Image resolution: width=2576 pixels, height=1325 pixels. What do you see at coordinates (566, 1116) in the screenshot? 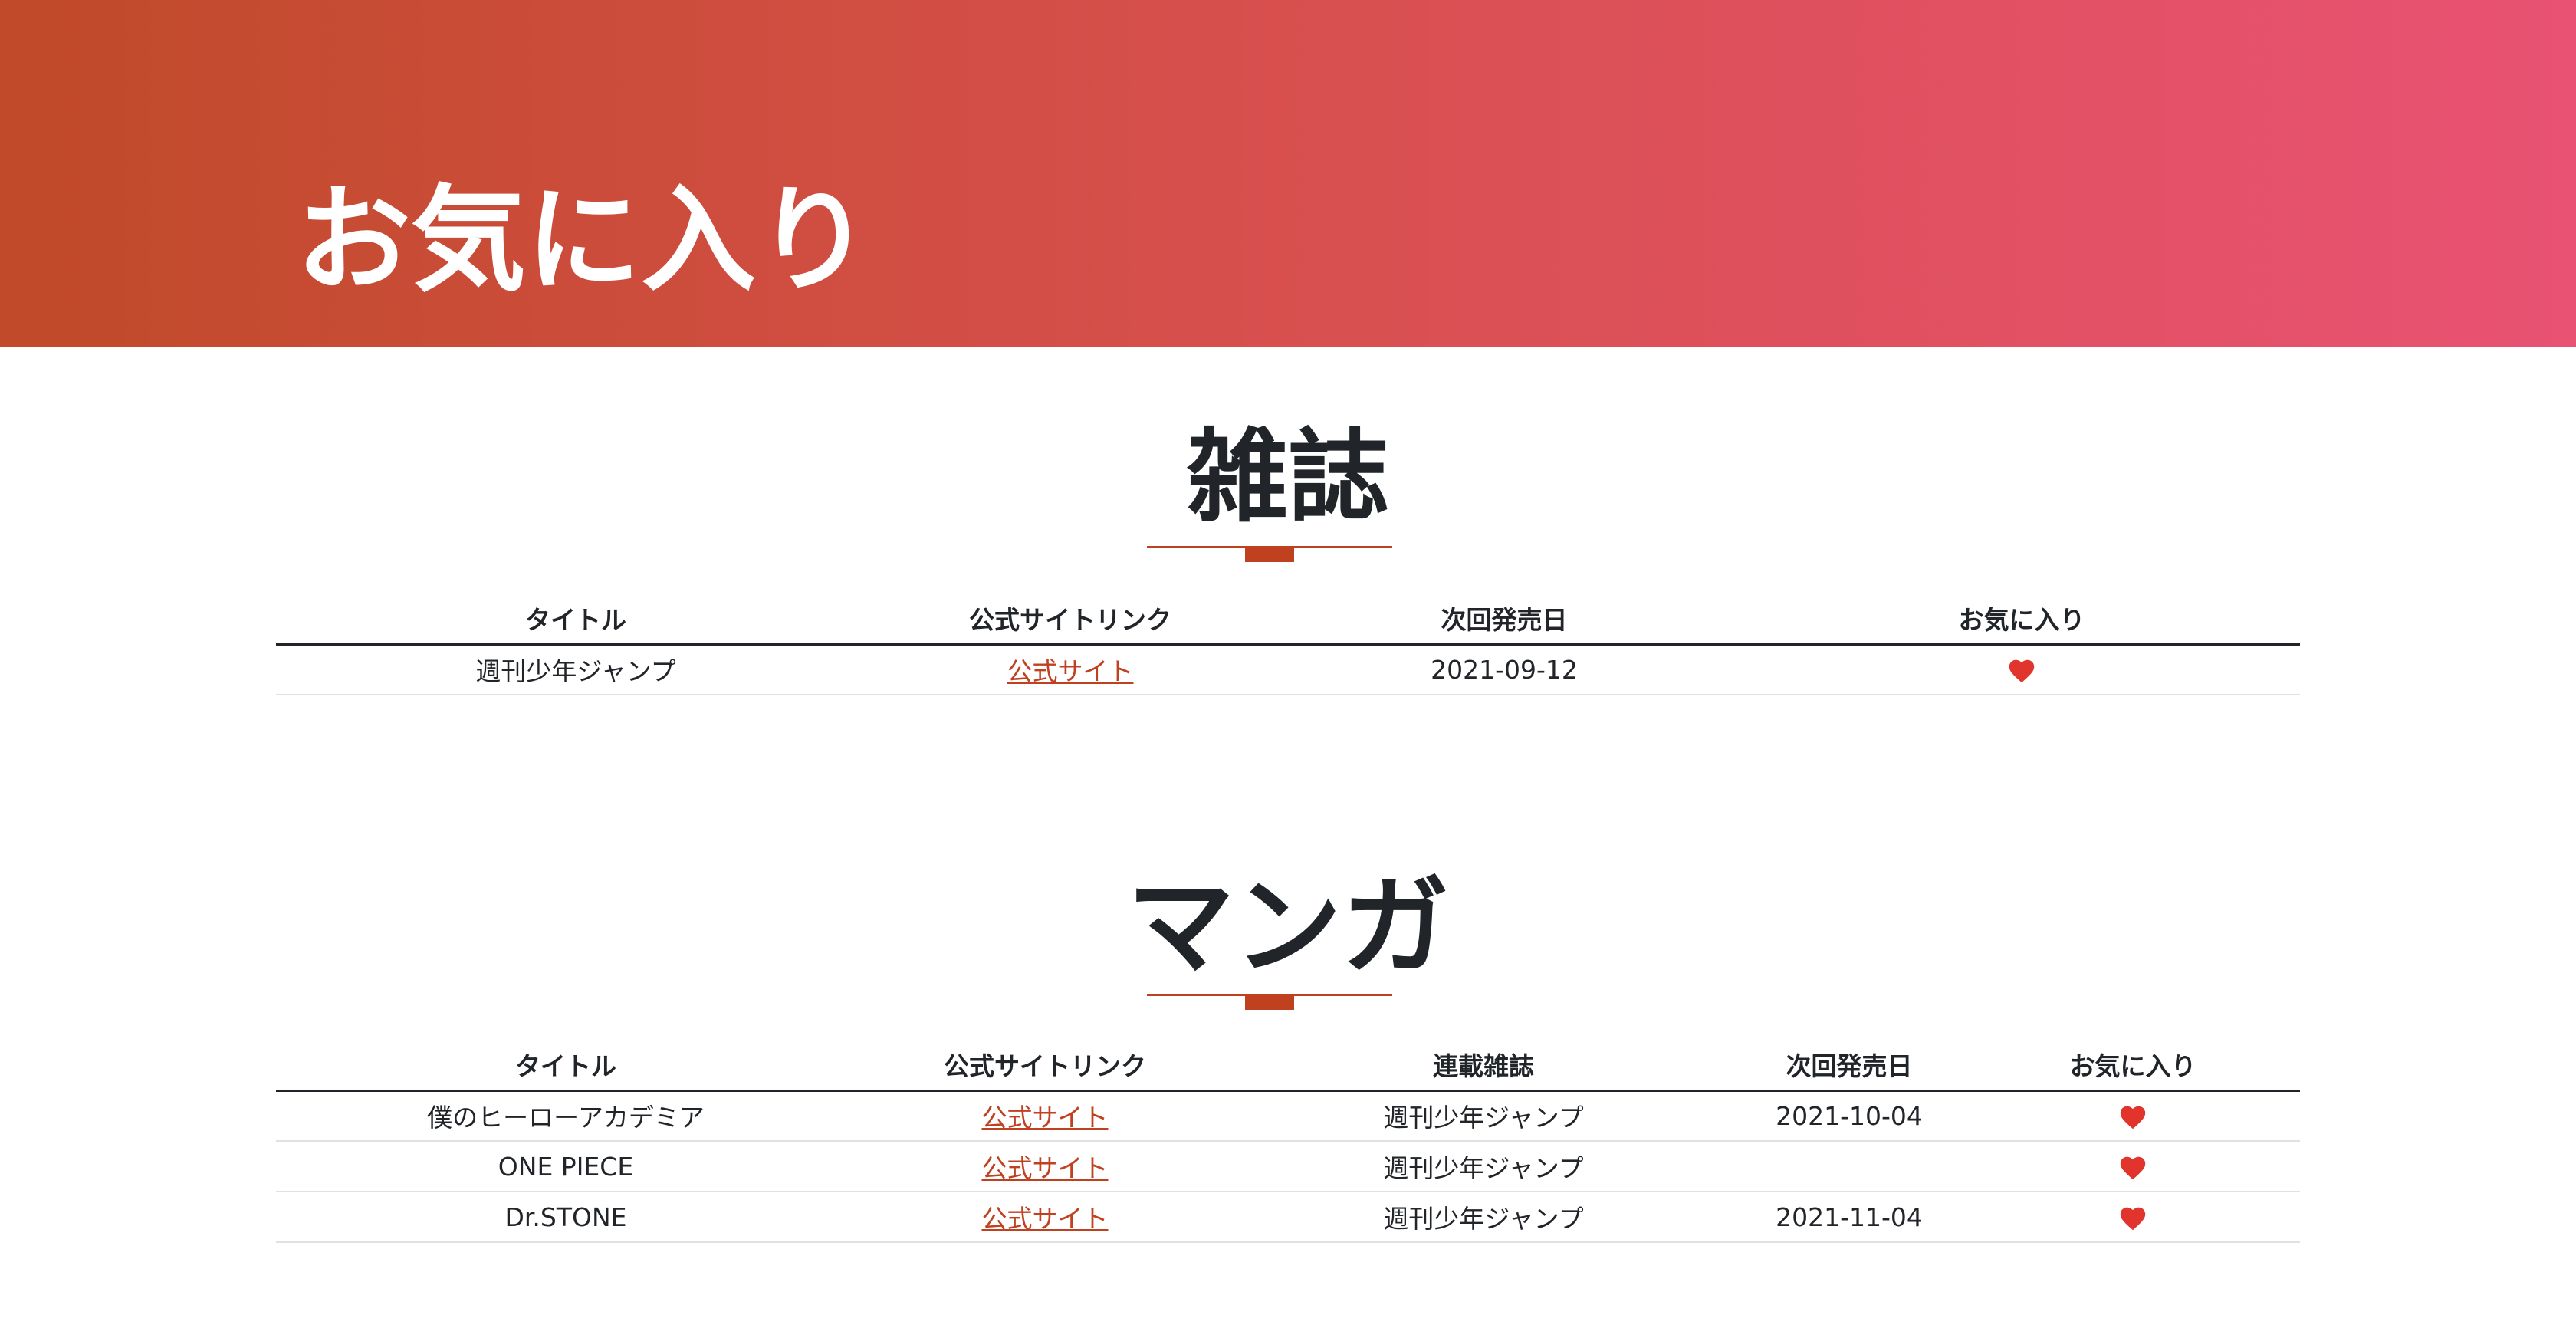
I see `manga-title-cell: 僕のヒーローアカデミア` at bounding box center [566, 1116].